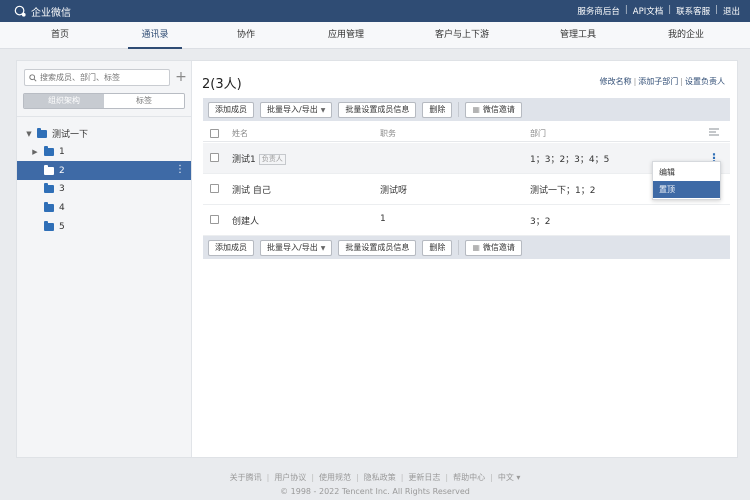 This screenshot has width=750, height=500. Describe the element at coordinates (272, 159) in the screenshot. I see `manager-badge: 负责人` at that location.